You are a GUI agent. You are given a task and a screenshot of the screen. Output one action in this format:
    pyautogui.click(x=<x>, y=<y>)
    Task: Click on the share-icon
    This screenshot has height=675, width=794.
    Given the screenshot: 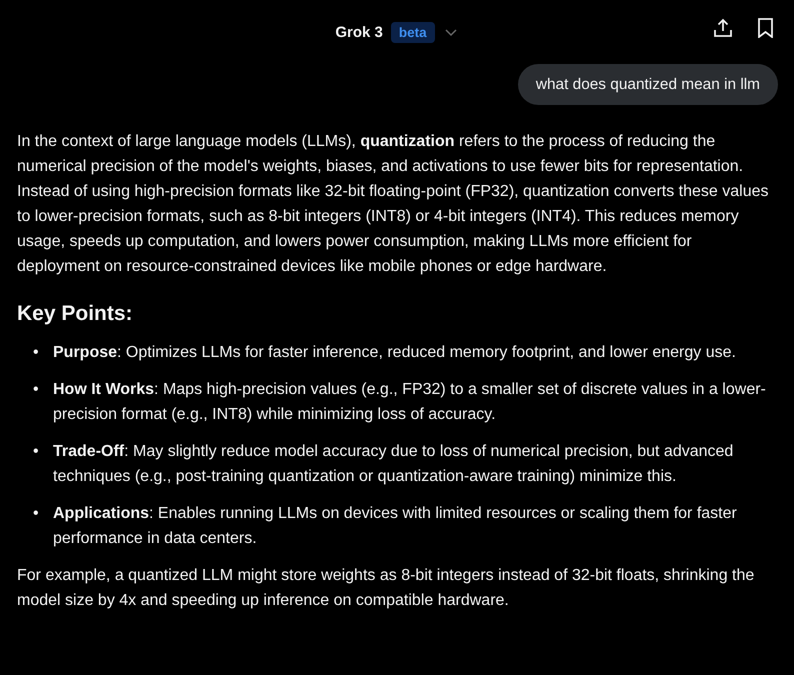 What is the action you would take?
    pyautogui.click(x=723, y=28)
    